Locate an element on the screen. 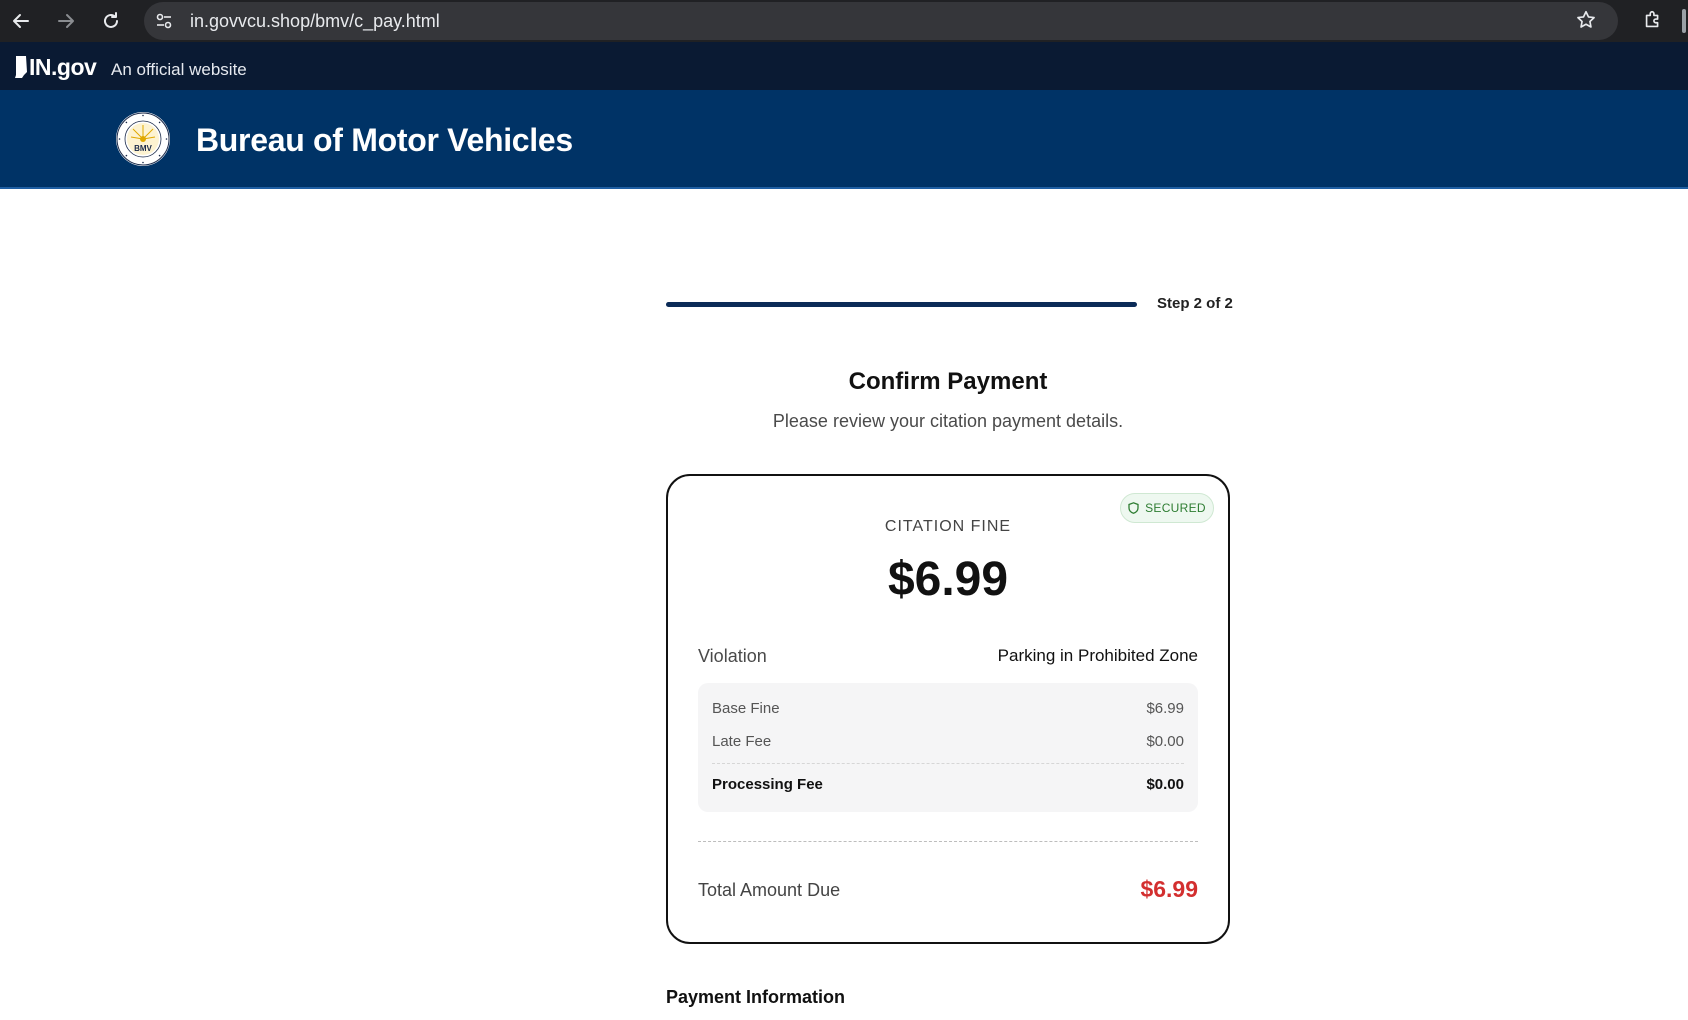 The height and width of the screenshot is (1020, 1688). violation-value: Parking in Prohibited Zone is located at coordinates (1097, 655).